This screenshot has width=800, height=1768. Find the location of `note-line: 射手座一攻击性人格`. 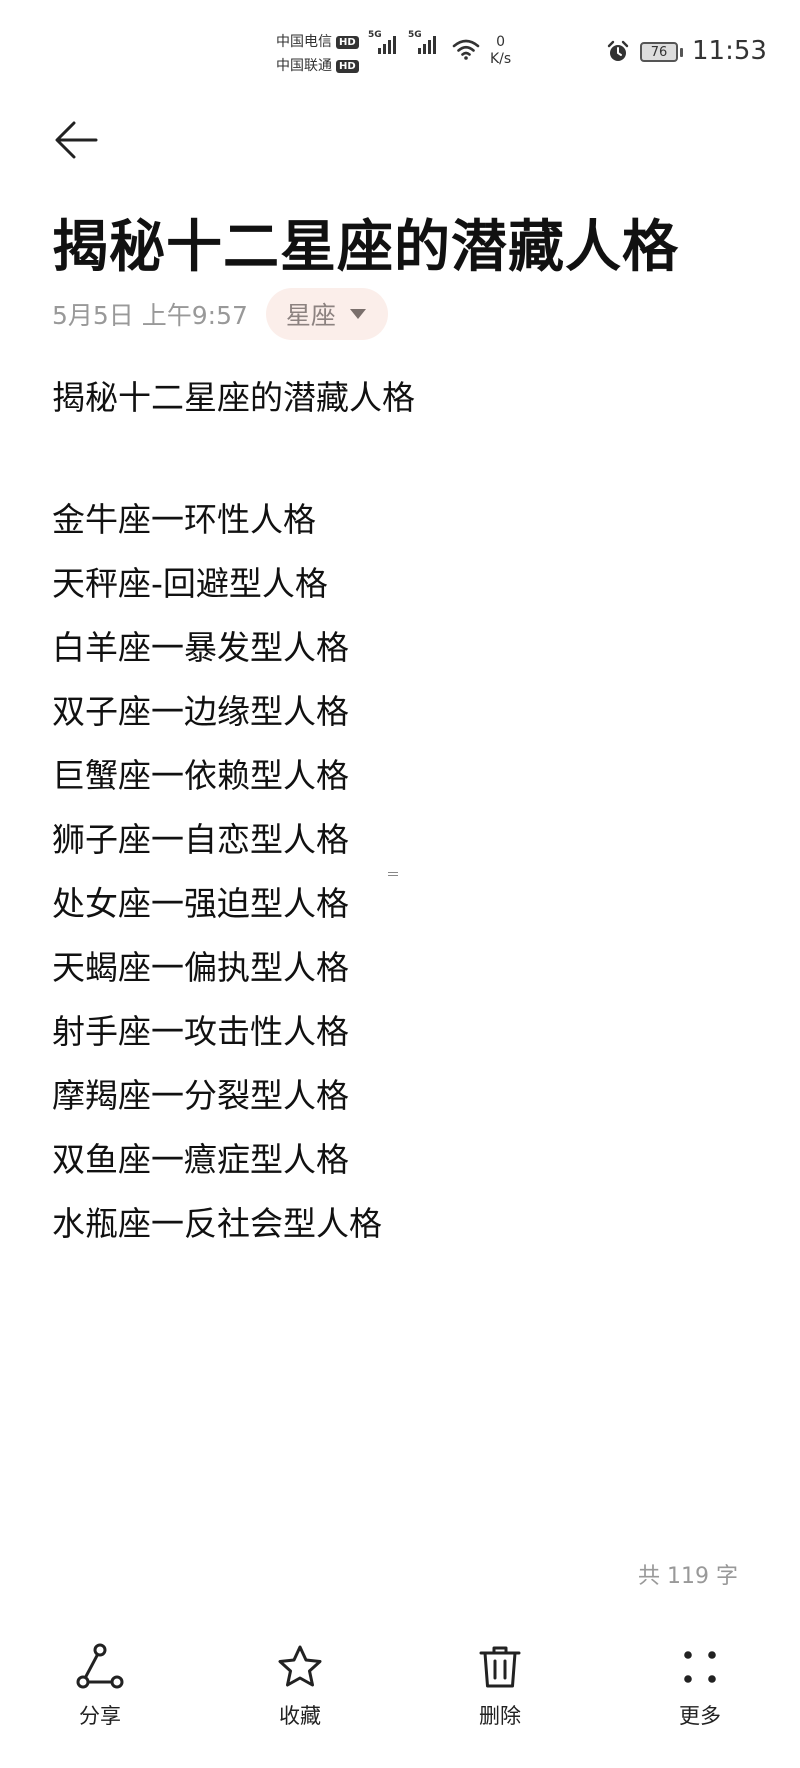

note-line: 射手座一攻击性人格 is located at coordinates (200, 1031).